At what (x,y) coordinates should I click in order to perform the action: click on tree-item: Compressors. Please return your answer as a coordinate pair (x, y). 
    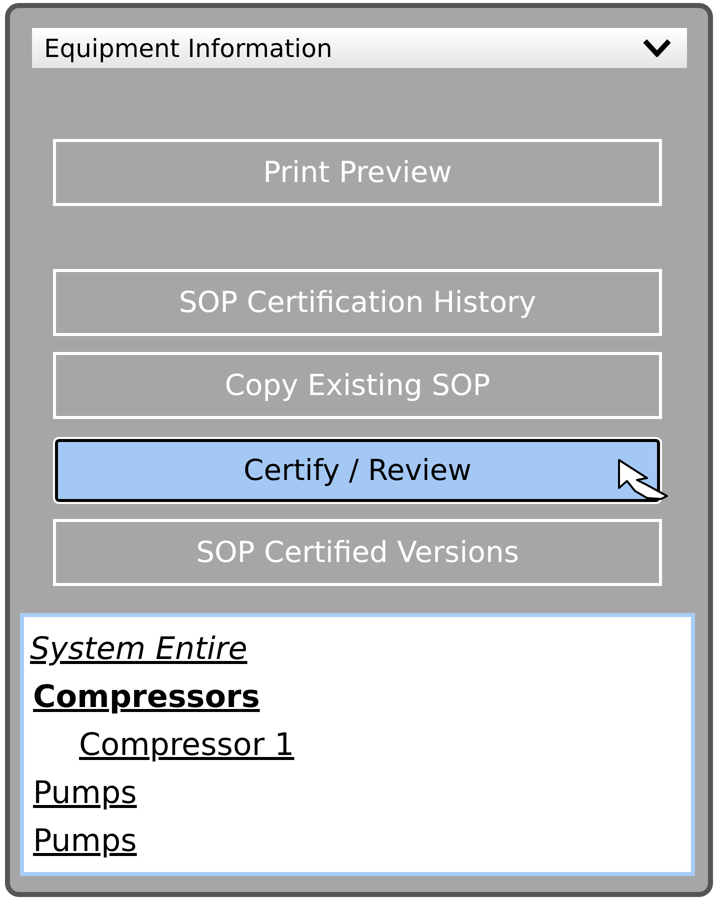
    Looking at the image, I should click on (146, 697).